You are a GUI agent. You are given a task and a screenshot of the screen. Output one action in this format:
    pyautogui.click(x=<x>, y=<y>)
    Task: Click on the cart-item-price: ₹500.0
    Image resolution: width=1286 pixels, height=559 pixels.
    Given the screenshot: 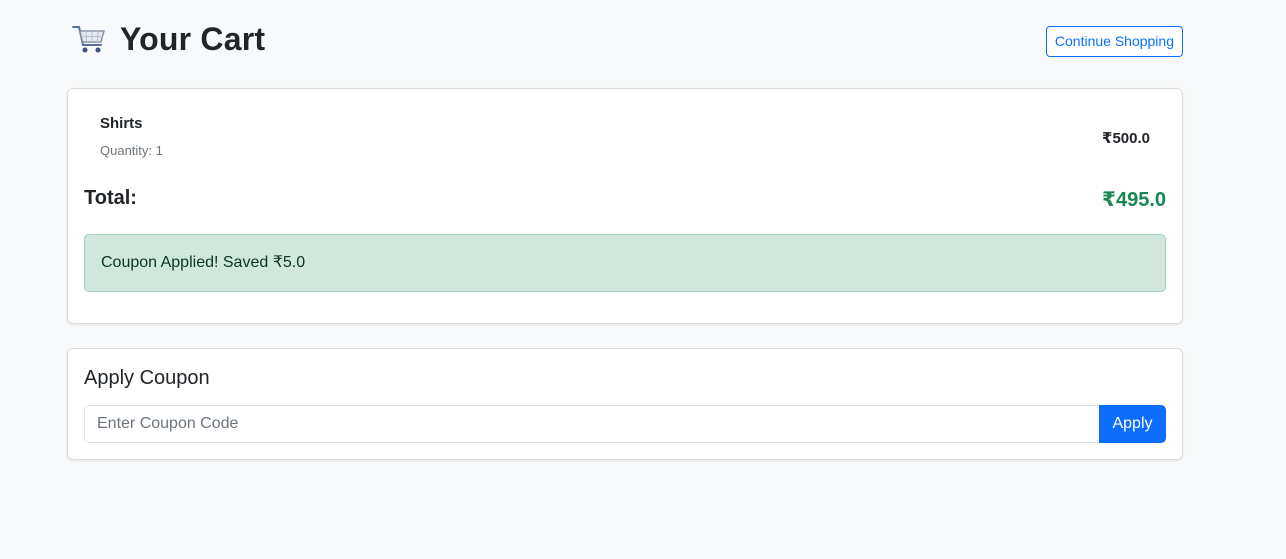 What is the action you would take?
    pyautogui.click(x=1126, y=138)
    